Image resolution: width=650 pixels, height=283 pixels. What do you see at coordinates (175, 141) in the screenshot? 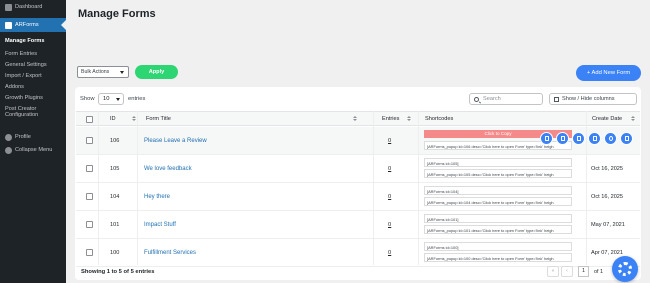
I see `form-title-link: Please Leave a Review` at bounding box center [175, 141].